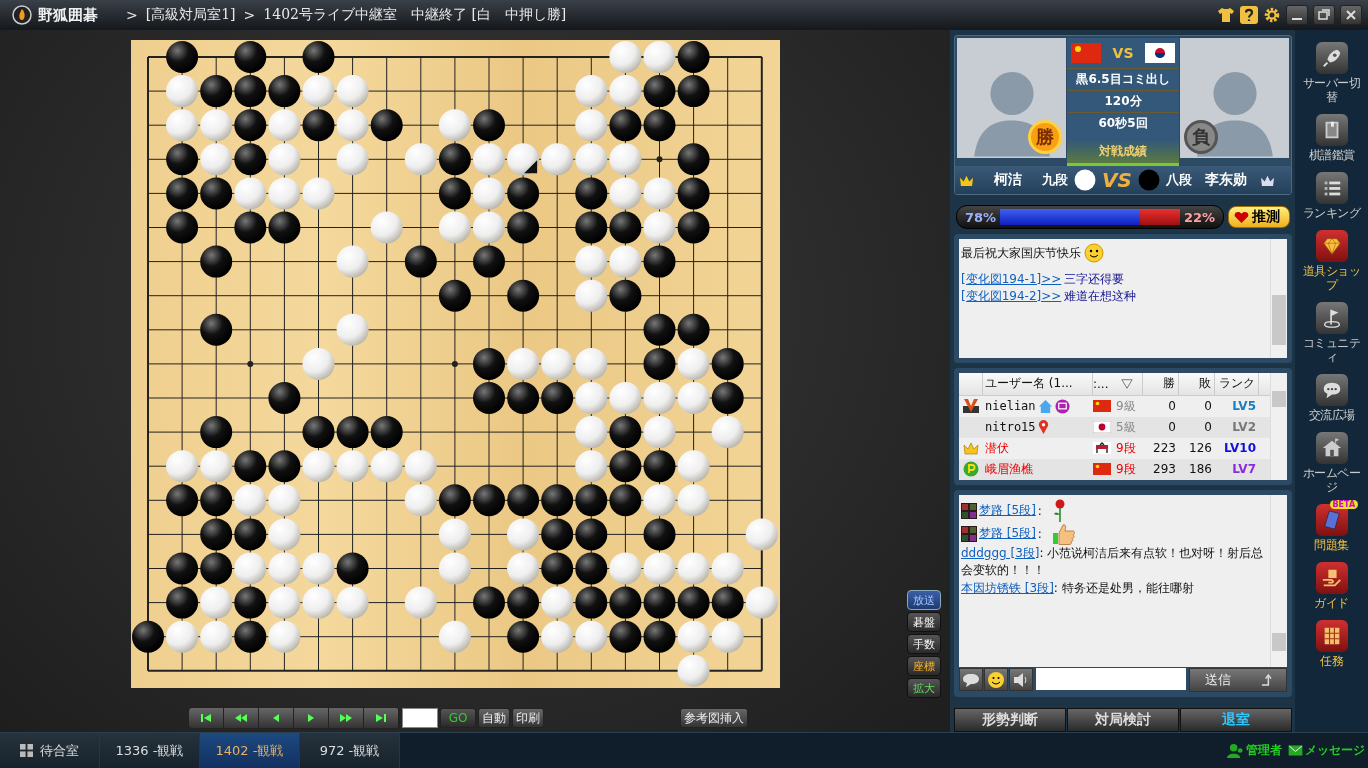 The width and height of the screenshot is (1368, 768). What do you see at coordinates (1114, 406) in the screenshot?
I see `user-row: nielian 9級 0 0 LV5` at bounding box center [1114, 406].